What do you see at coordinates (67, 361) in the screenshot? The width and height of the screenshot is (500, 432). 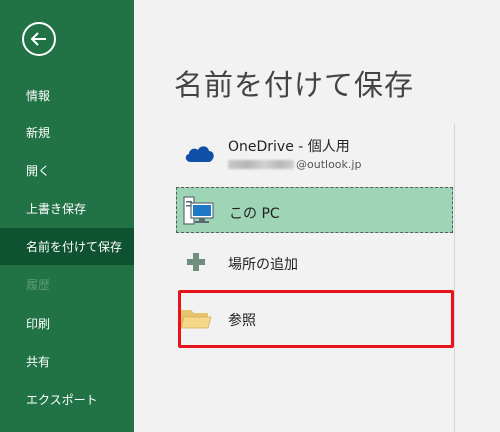 I see `nav-item-share: 共有` at bounding box center [67, 361].